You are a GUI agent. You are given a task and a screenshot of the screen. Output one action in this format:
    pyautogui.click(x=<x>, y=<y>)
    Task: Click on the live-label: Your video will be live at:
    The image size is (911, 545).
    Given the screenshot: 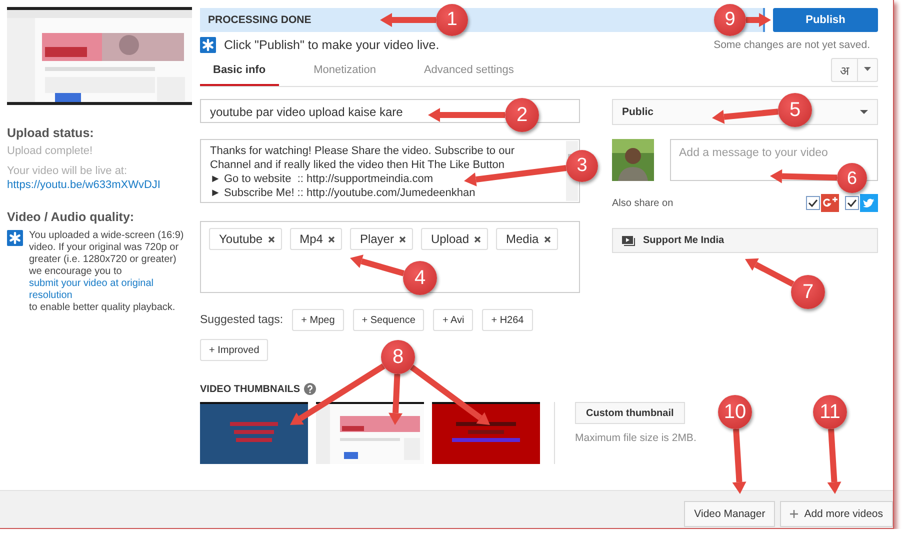 What is the action you would take?
    pyautogui.click(x=67, y=171)
    